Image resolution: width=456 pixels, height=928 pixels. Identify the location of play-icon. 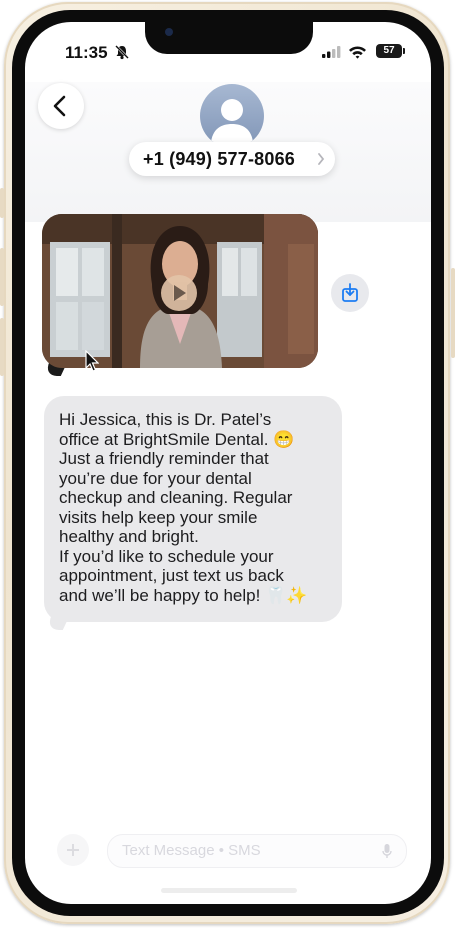
(180, 293).